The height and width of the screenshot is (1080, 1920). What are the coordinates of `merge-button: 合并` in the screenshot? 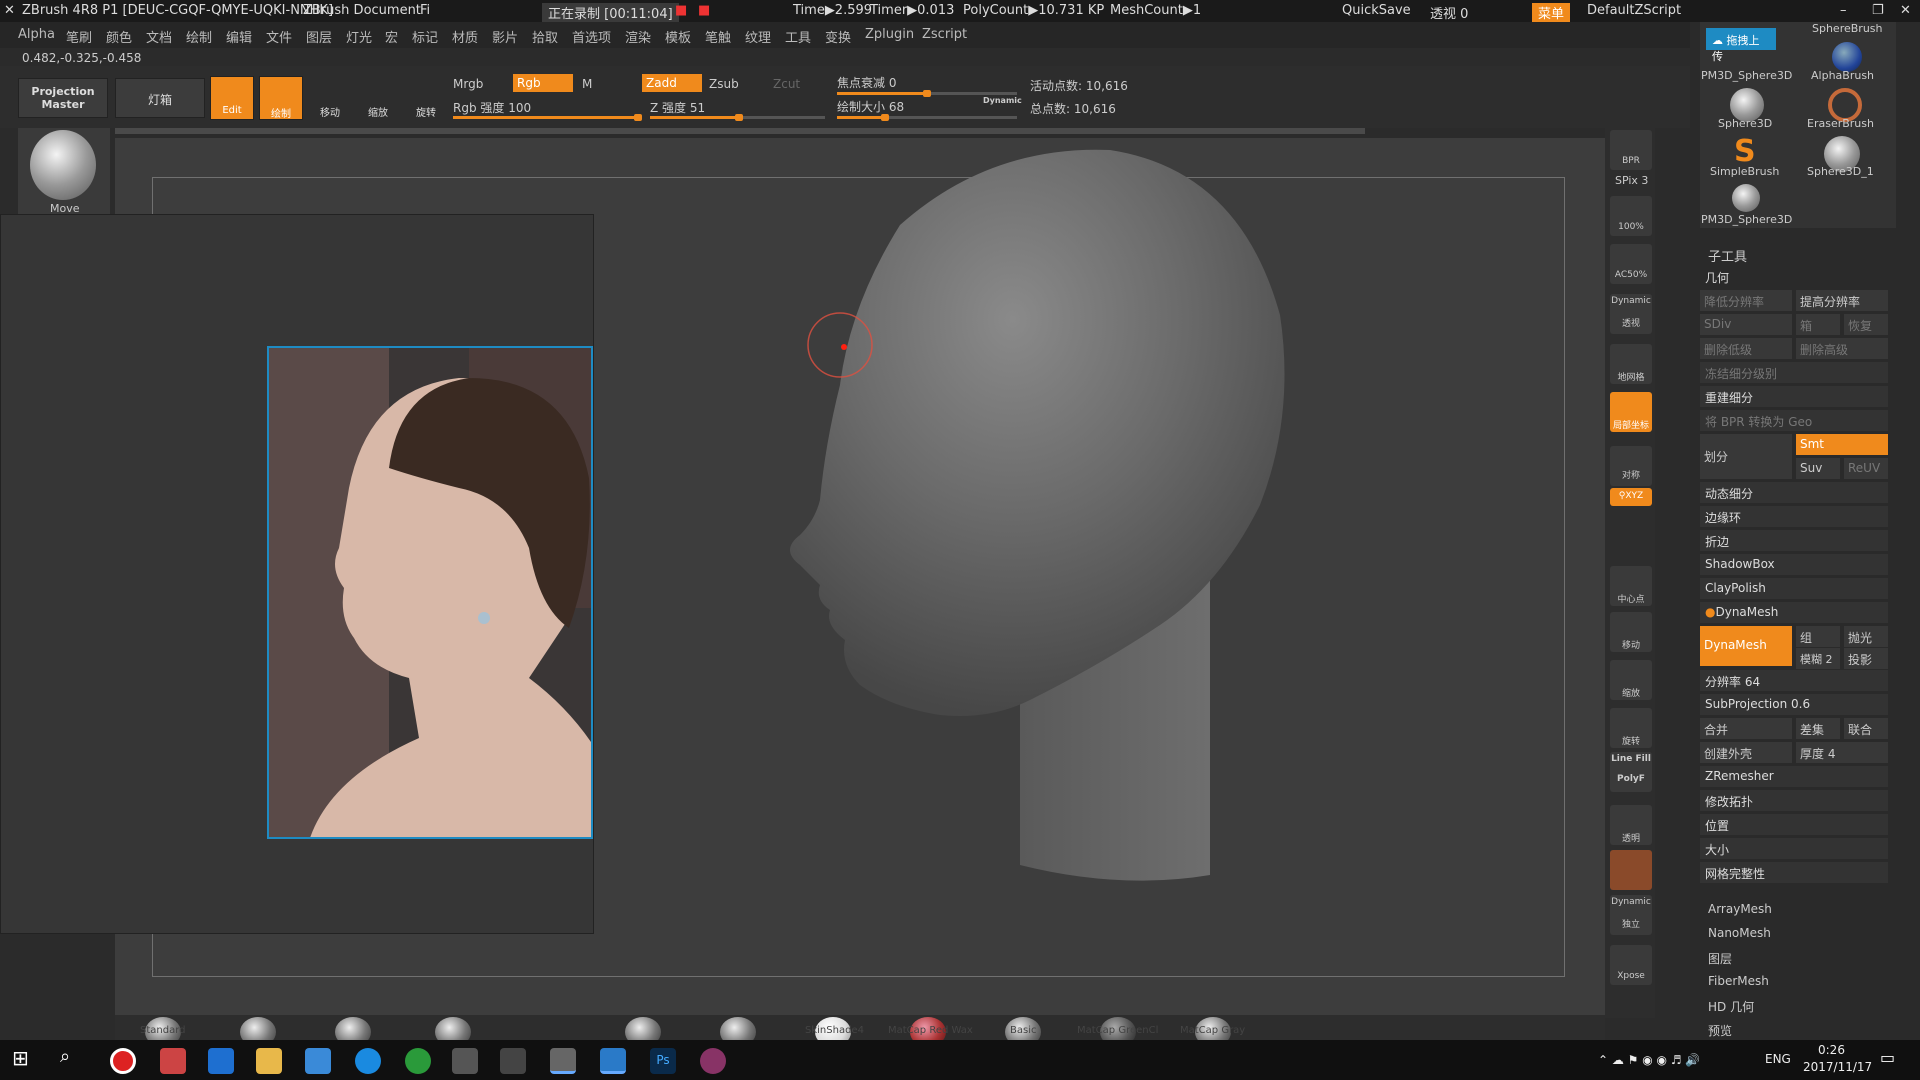 It's located at (1746, 728).